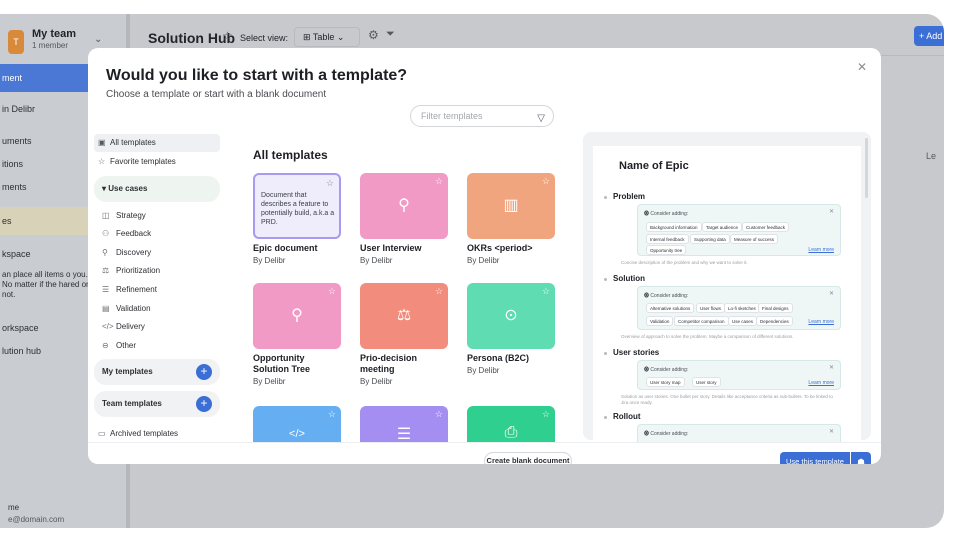 This screenshot has width=960, height=540. Describe the element at coordinates (722, 227) in the screenshot. I see `suggestion-tag: Target audience` at that location.